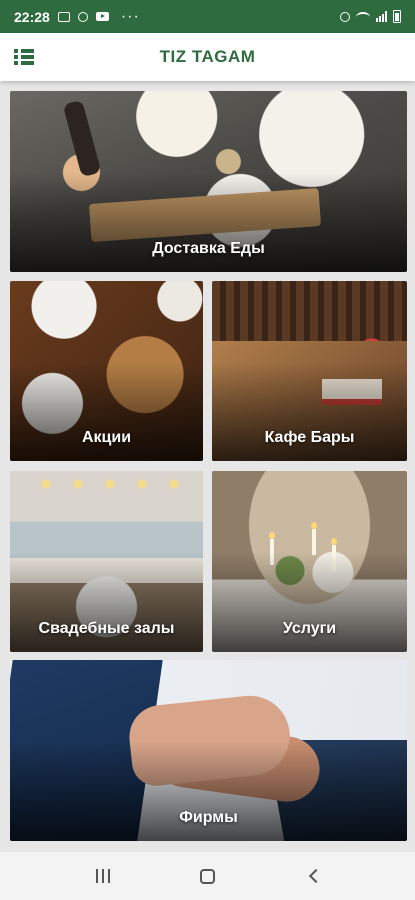  Describe the element at coordinates (82, 16) in the screenshot. I see `notification-icon` at that location.